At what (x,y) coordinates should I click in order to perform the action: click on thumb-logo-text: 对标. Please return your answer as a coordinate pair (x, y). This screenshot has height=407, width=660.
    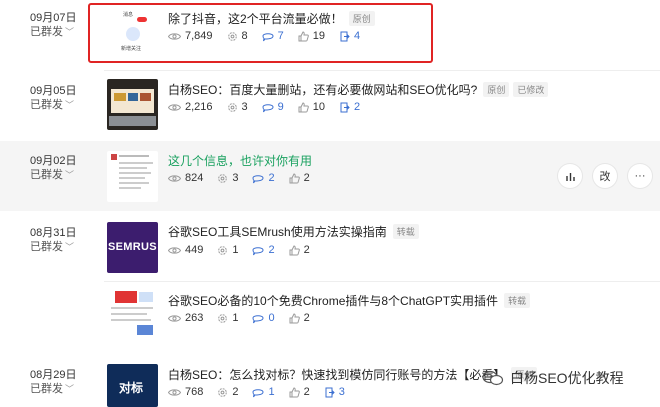
    Looking at the image, I should click on (131, 388).